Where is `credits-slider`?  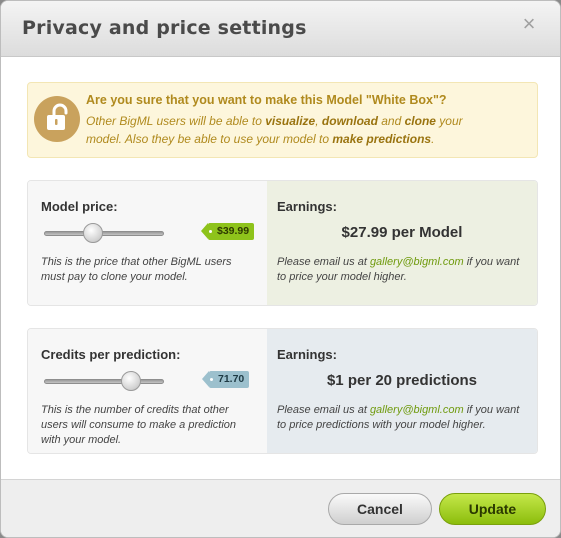 credits-slider is located at coordinates (104, 381).